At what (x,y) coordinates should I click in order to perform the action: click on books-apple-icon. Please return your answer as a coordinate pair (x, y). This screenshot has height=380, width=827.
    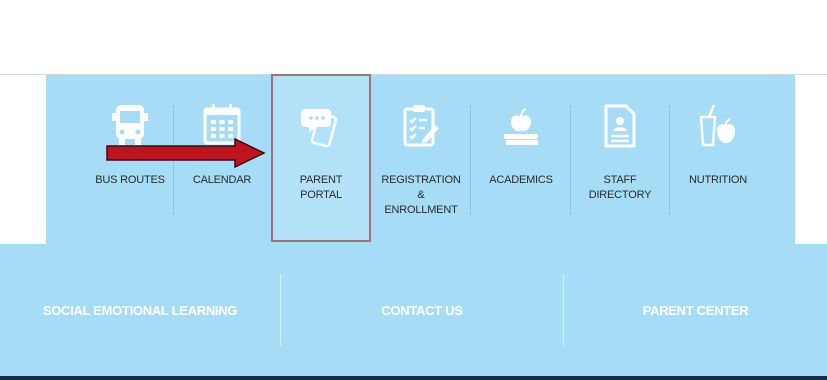
    Looking at the image, I should click on (521, 126).